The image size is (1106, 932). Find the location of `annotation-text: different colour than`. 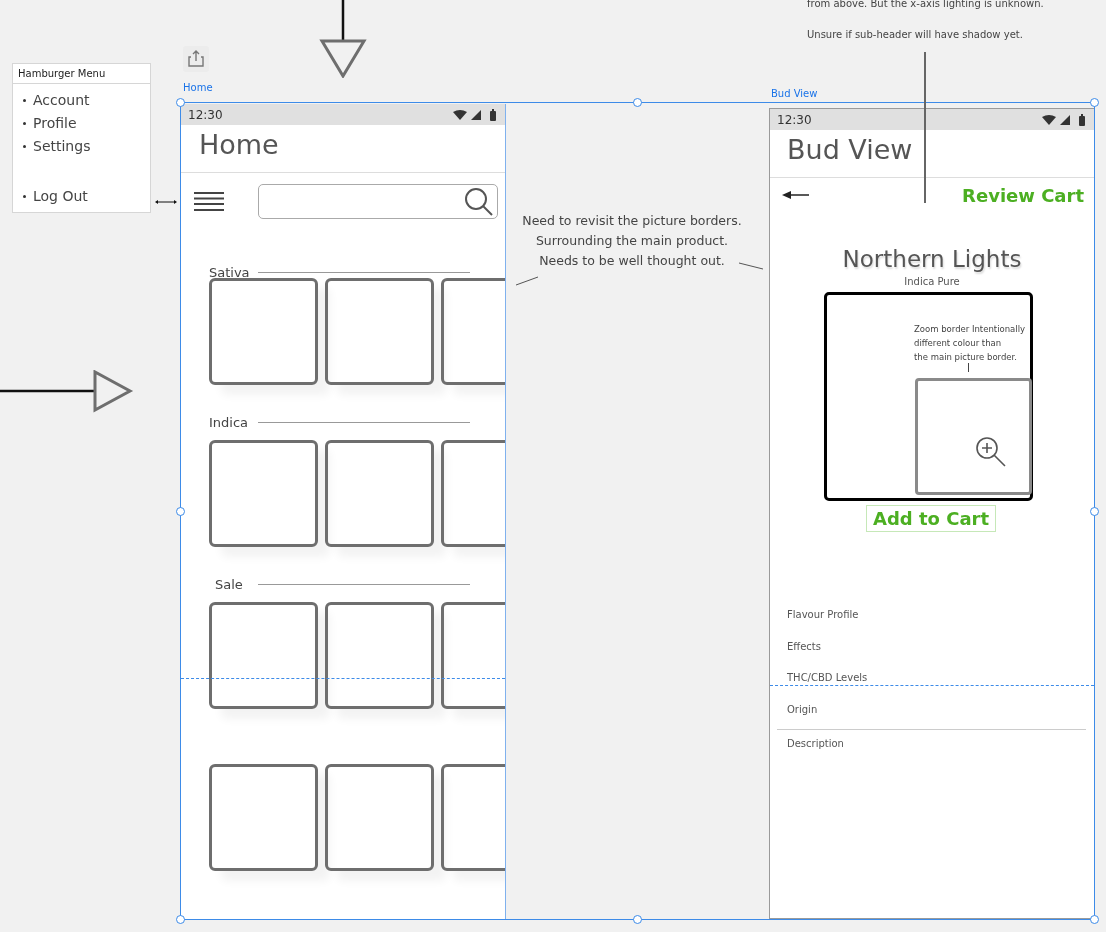

annotation-text: different colour than is located at coordinates (958, 343).